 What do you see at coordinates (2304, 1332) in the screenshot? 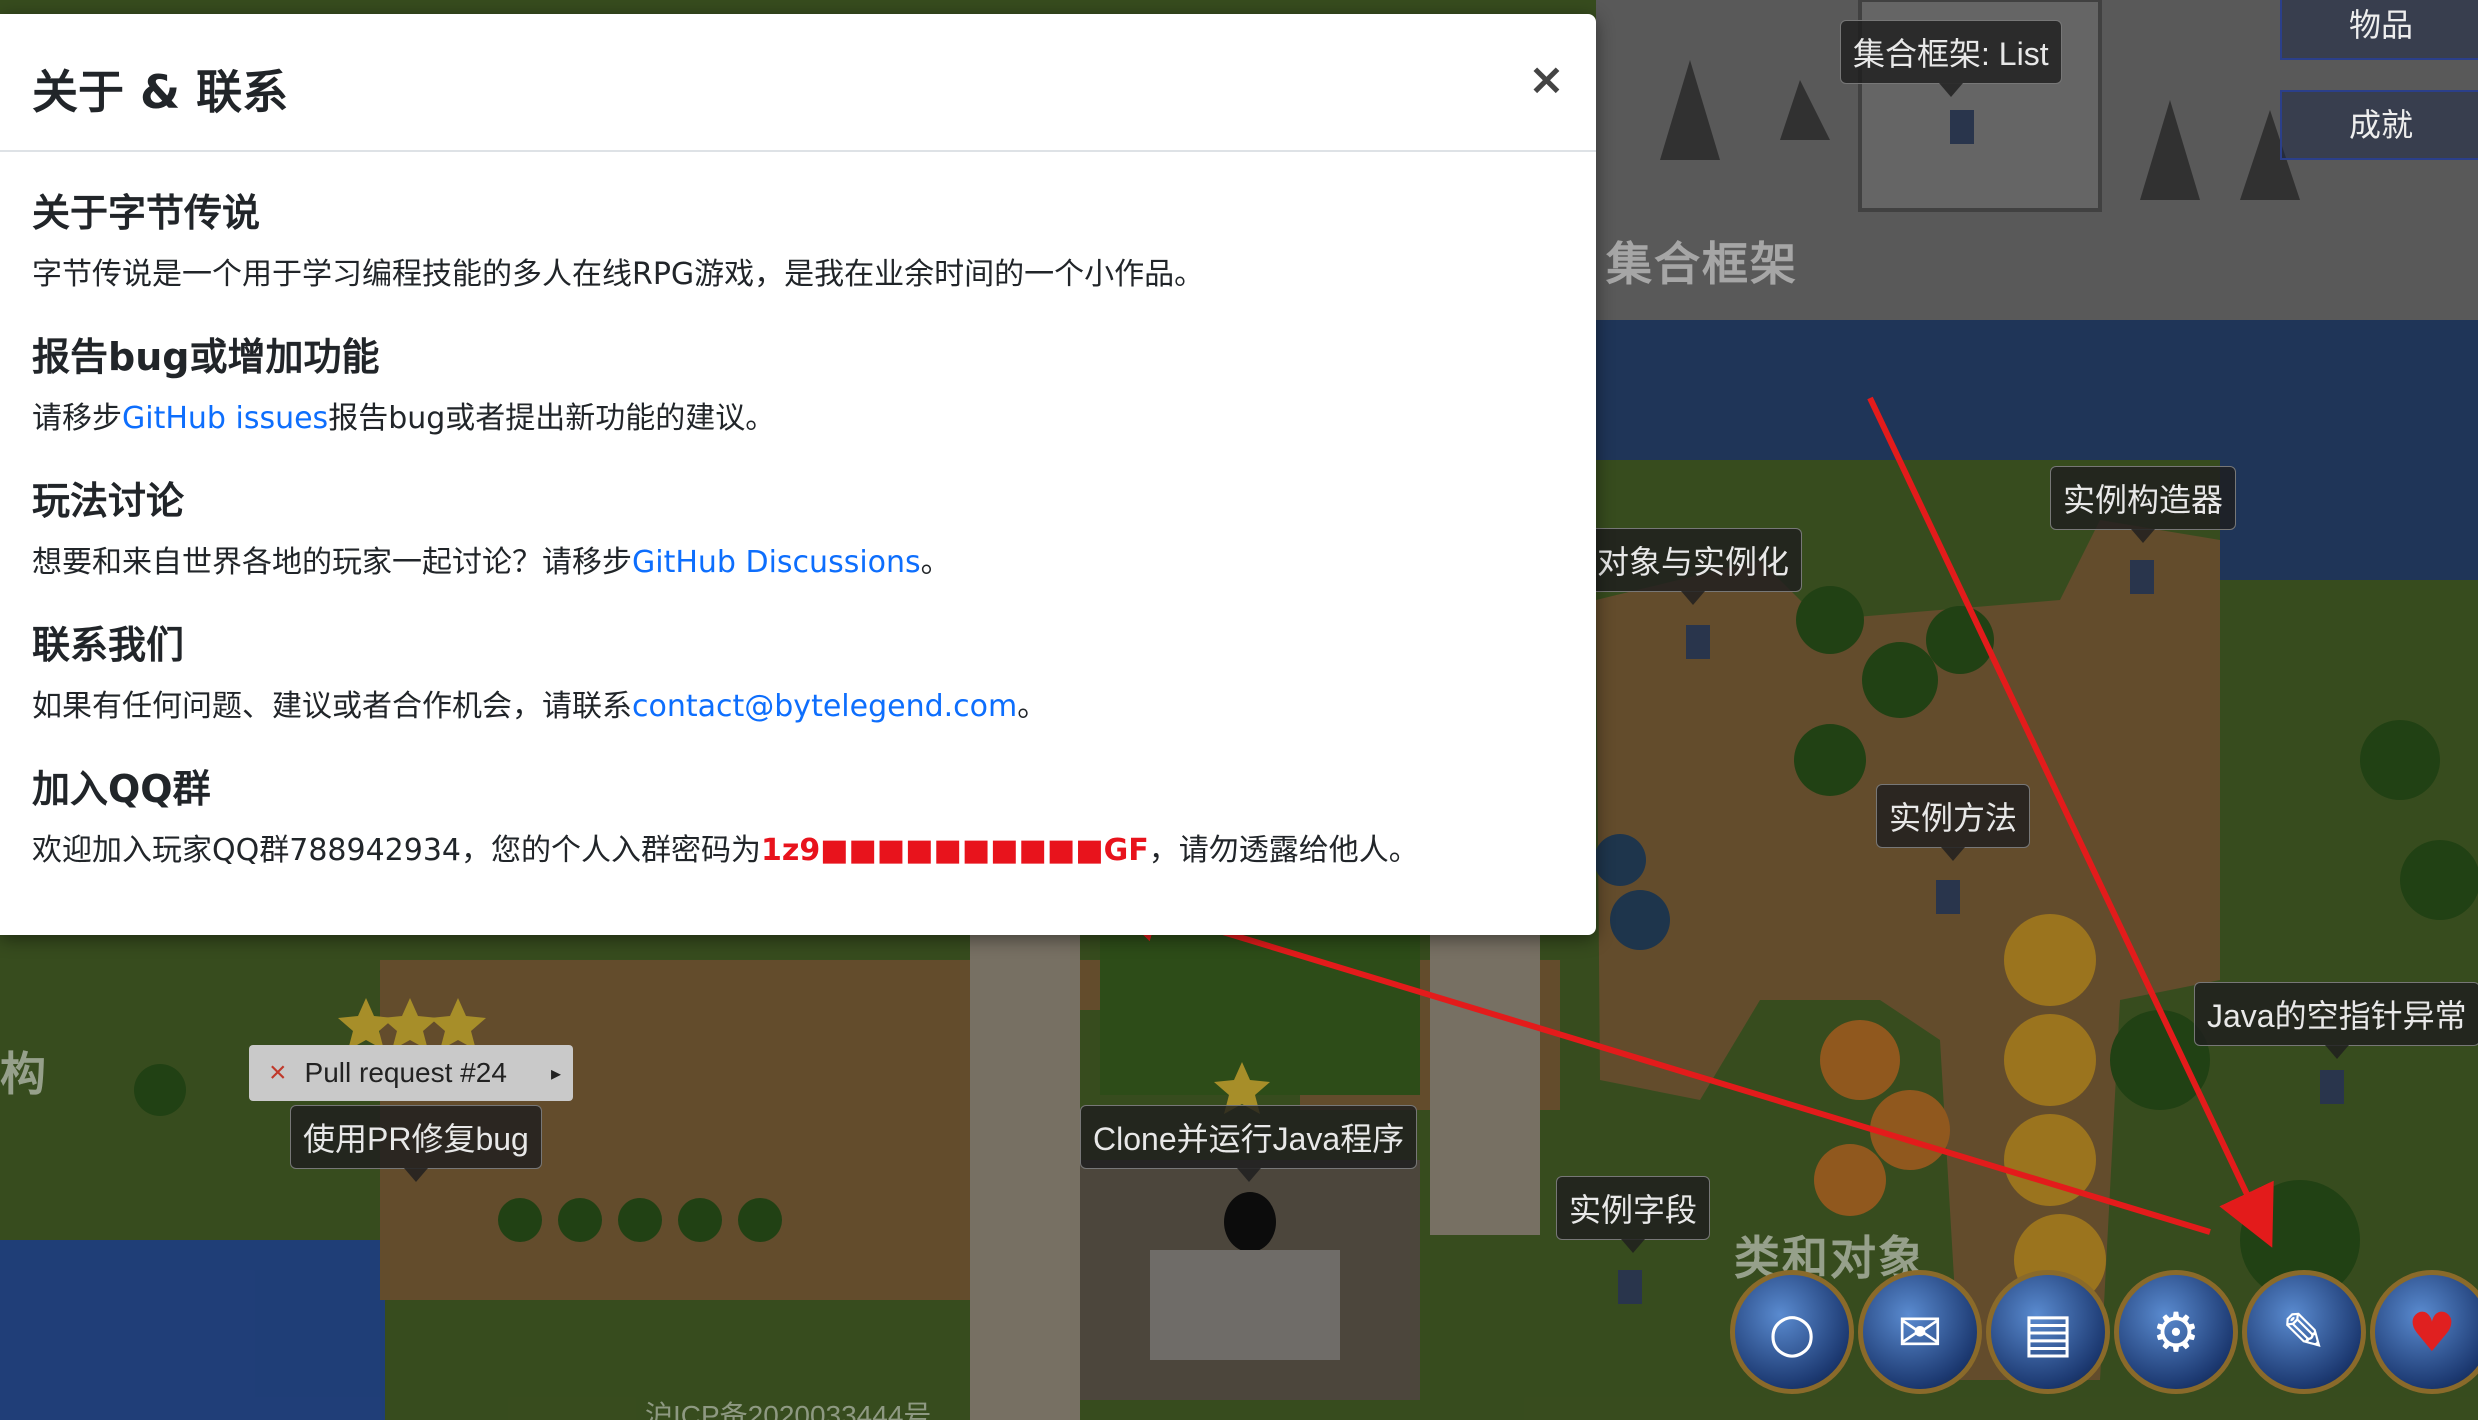
I see `scroll-icon: ✎` at bounding box center [2304, 1332].